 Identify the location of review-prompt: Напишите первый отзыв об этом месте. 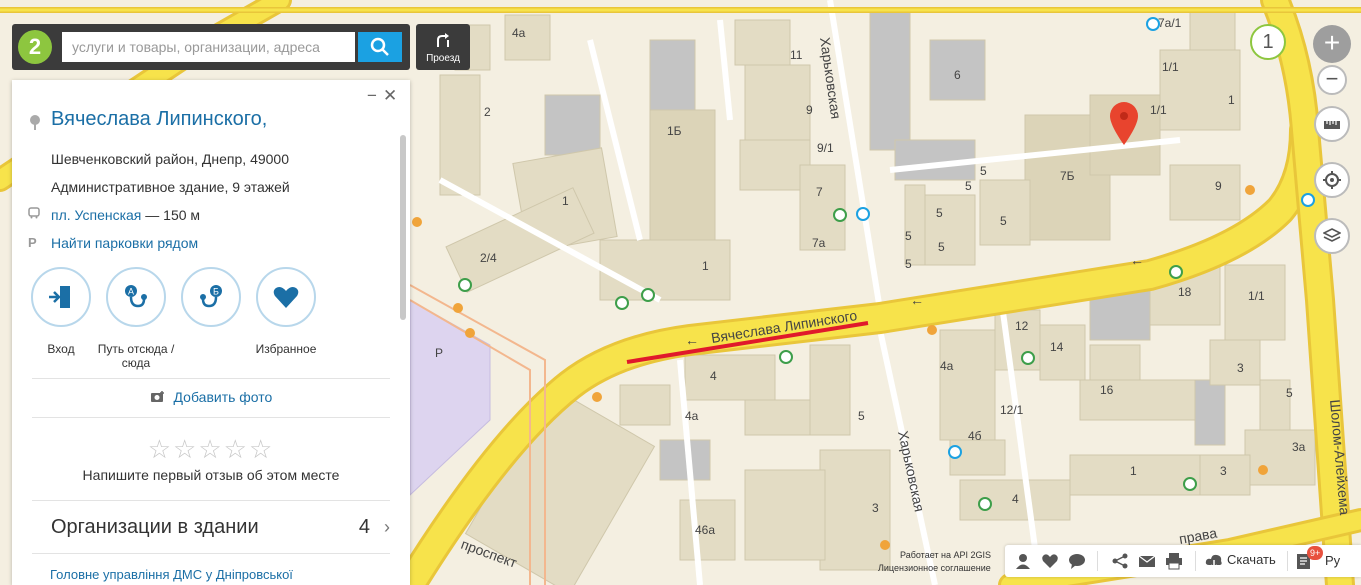
(211, 475).